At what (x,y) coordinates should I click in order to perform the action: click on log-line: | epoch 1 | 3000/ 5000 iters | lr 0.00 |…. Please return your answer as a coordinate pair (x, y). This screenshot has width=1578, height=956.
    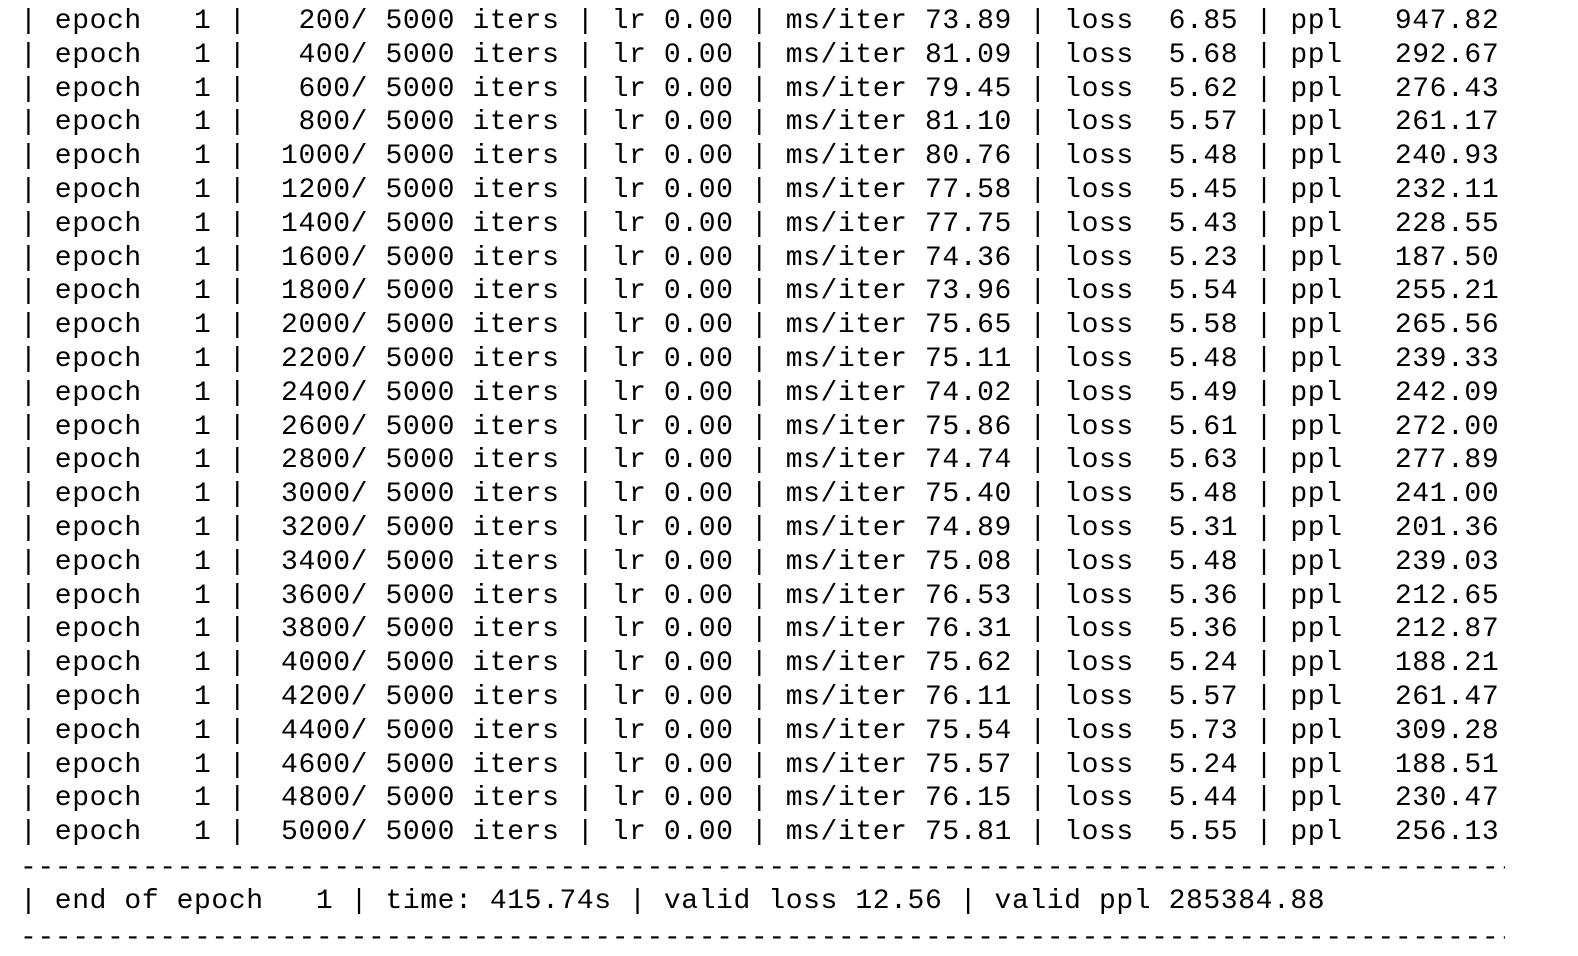
    Looking at the image, I should click on (760, 495).